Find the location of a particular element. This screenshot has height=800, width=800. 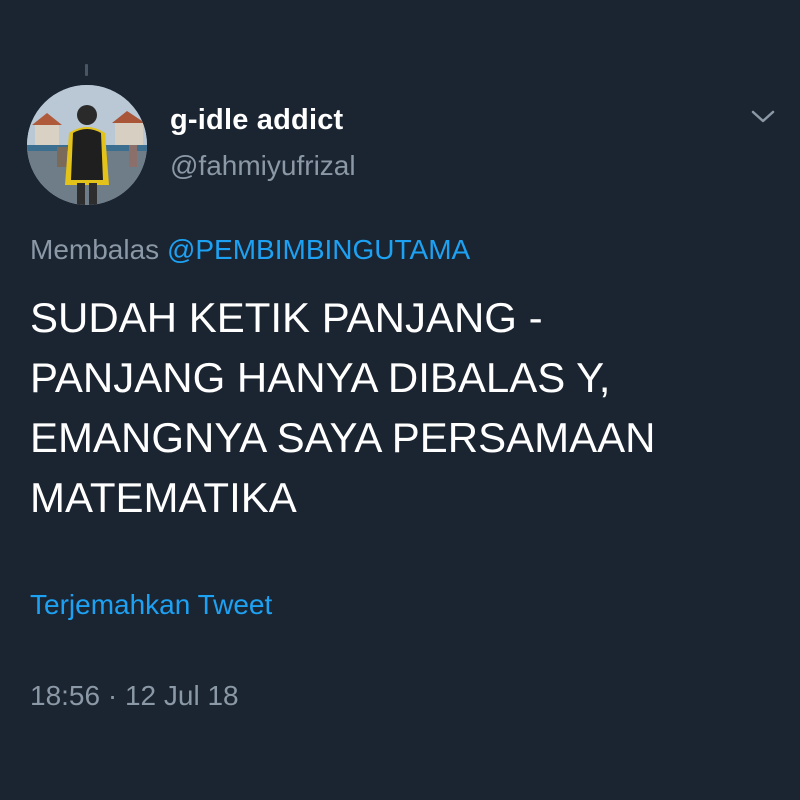

translate-tweet-link: Terjemahkan Tweet is located at coordinates (151, 605).